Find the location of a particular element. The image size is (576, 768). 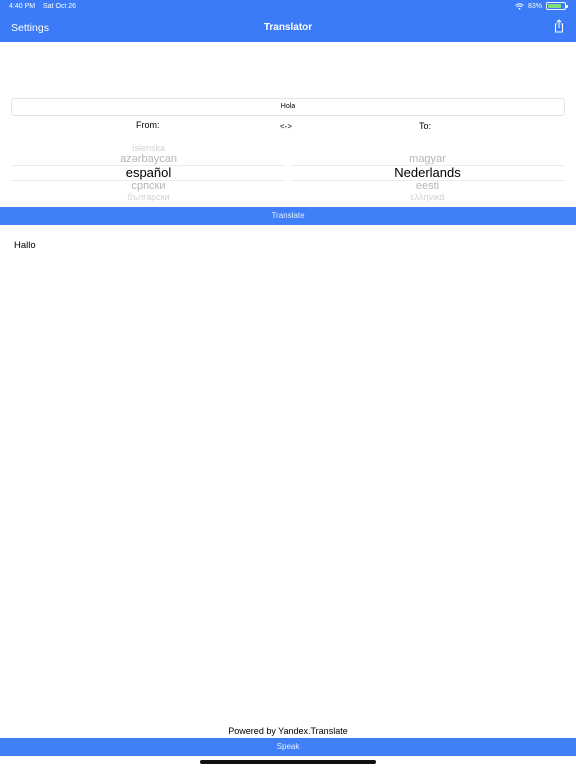

picker-option: azərbaycan is located at coordinates (148, 159).